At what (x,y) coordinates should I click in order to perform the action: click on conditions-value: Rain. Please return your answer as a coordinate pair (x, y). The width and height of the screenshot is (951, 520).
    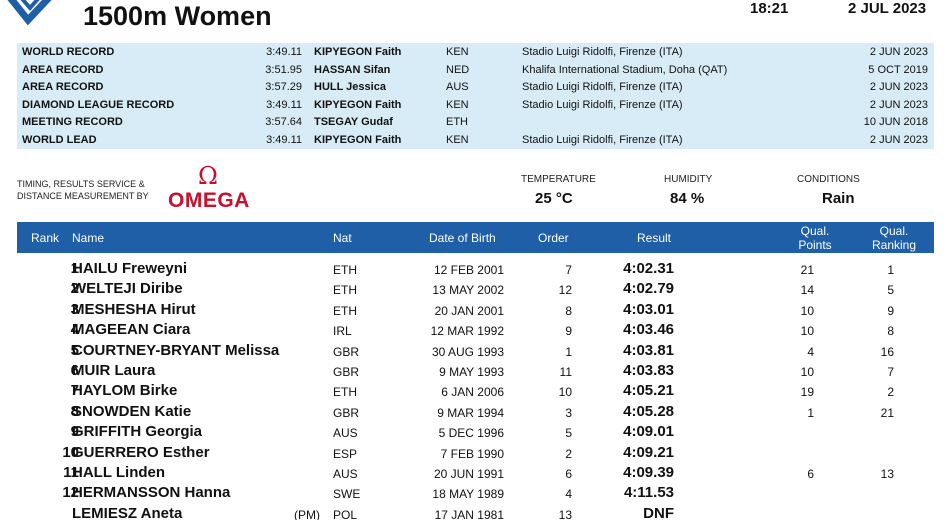
    Looking at the image, I should click on (838, 198).